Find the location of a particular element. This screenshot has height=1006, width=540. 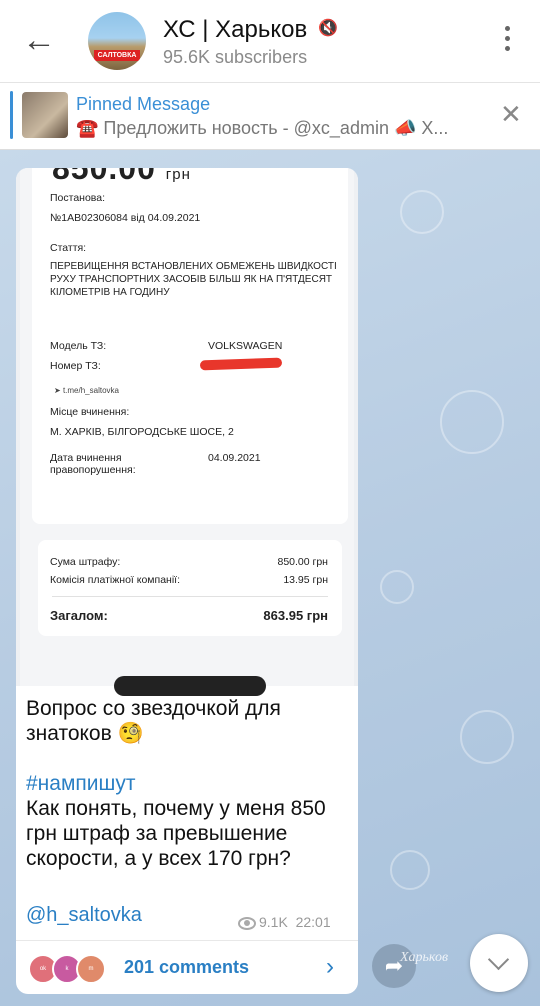

subscriber-count: 95.6K subscribers is located at coordinates (235, 57).